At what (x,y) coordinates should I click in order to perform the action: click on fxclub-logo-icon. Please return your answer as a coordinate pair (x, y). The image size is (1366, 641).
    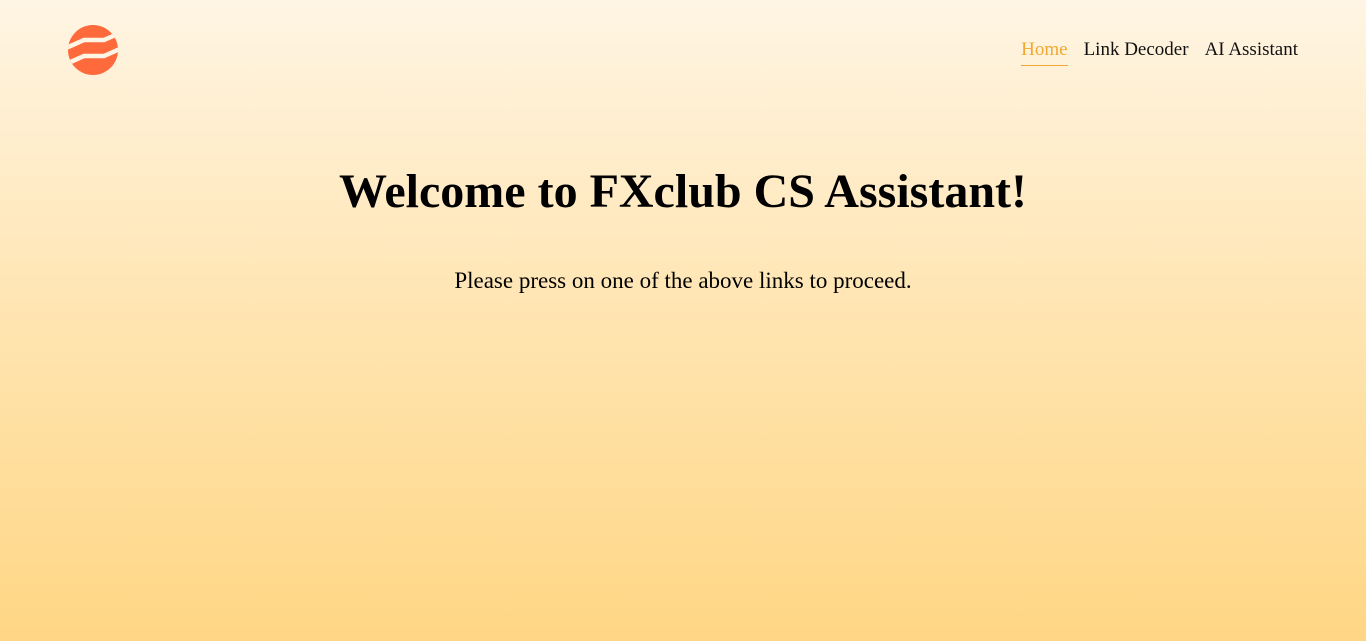
    Looking at the image, I should click on (93, 50).